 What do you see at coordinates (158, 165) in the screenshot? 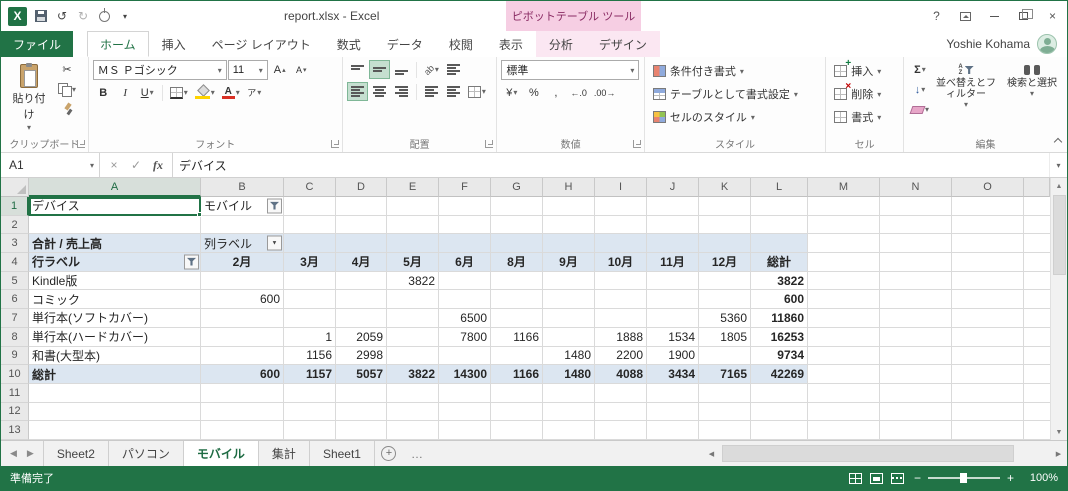
I see `insert-function-button: fx` at bounding box center [158, 165].